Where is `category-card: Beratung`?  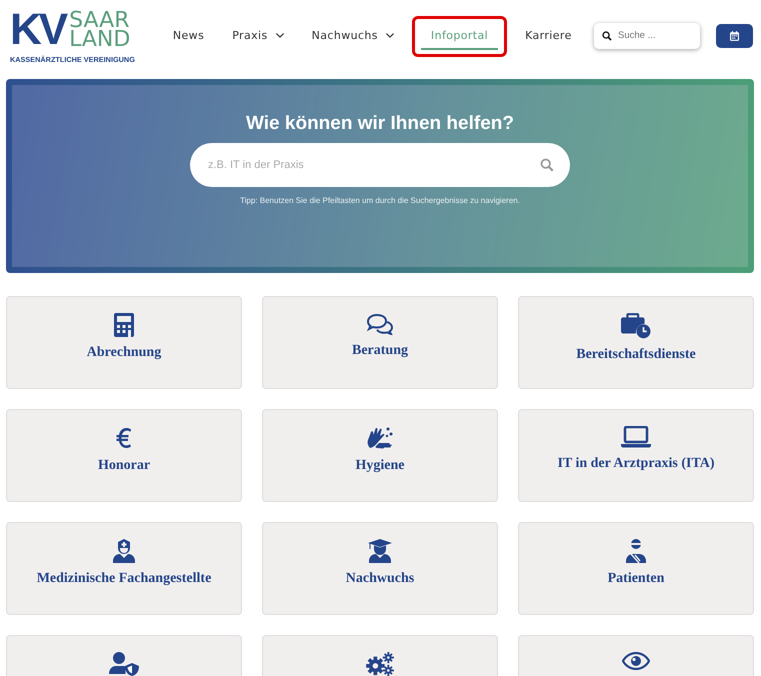 category-card: Beratung is located at coordinates (380, 342).